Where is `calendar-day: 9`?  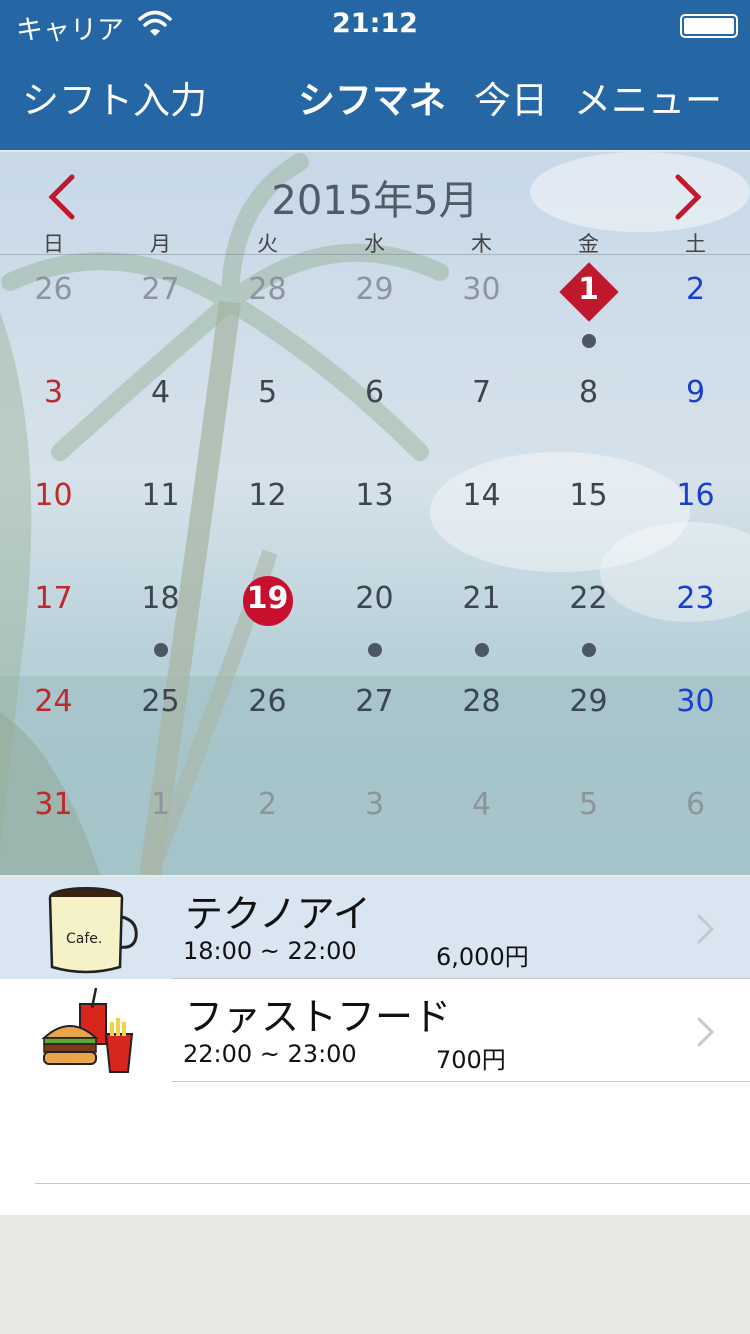
calendar-day: 9 is located at coordinates (695, 392).